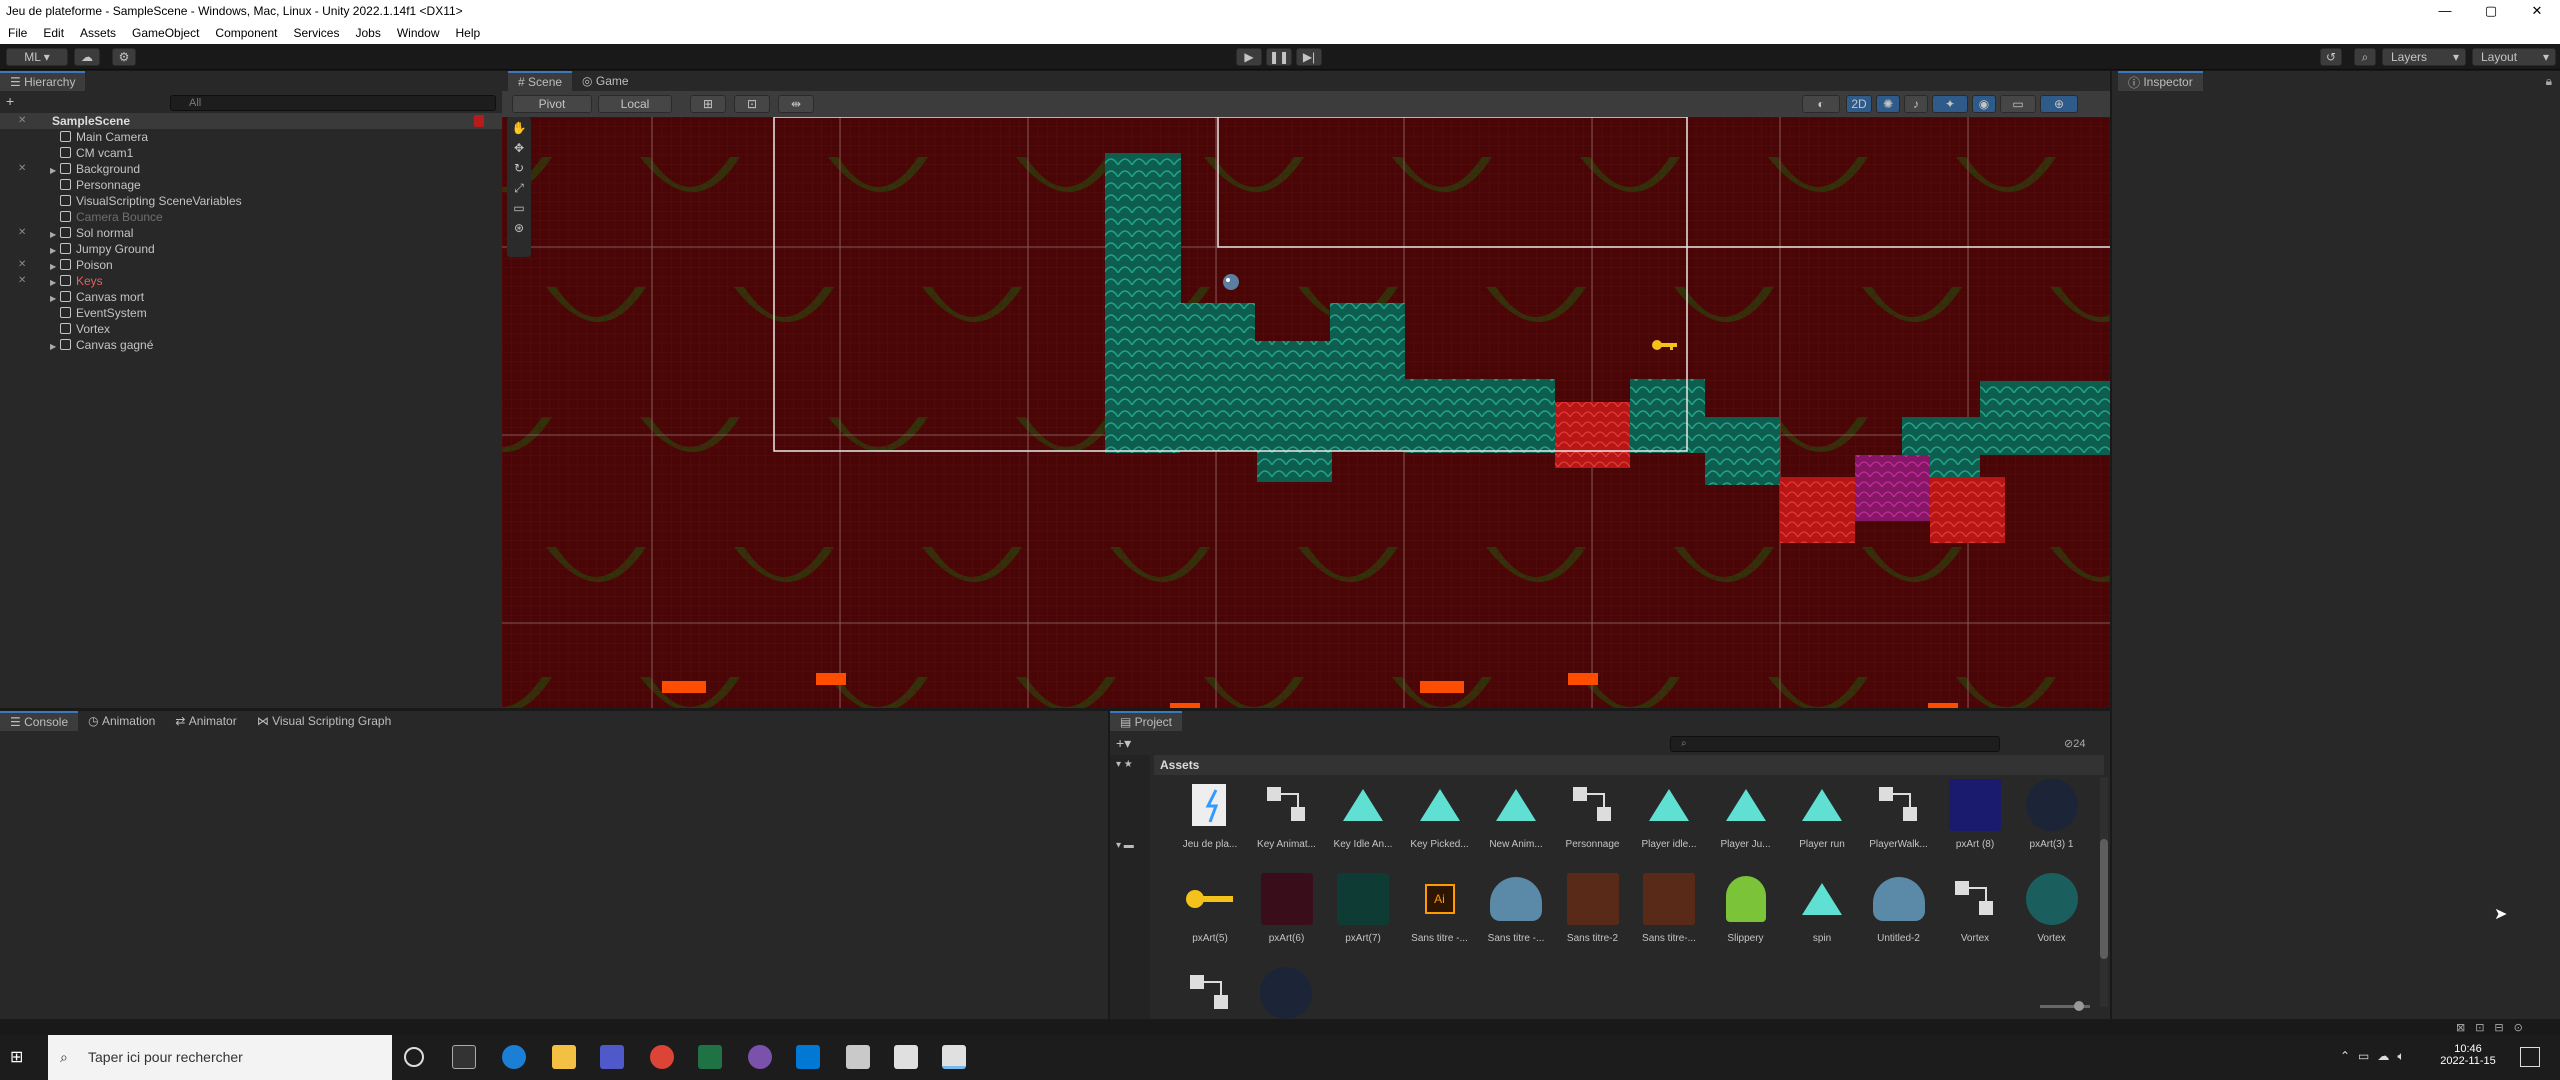 This screenshot has height=1080, width=2560. What do you see at coordinates (165, 33) in the screenshot?
I see `menu-gameobject: GameObject` at bounding box center [165, 33].